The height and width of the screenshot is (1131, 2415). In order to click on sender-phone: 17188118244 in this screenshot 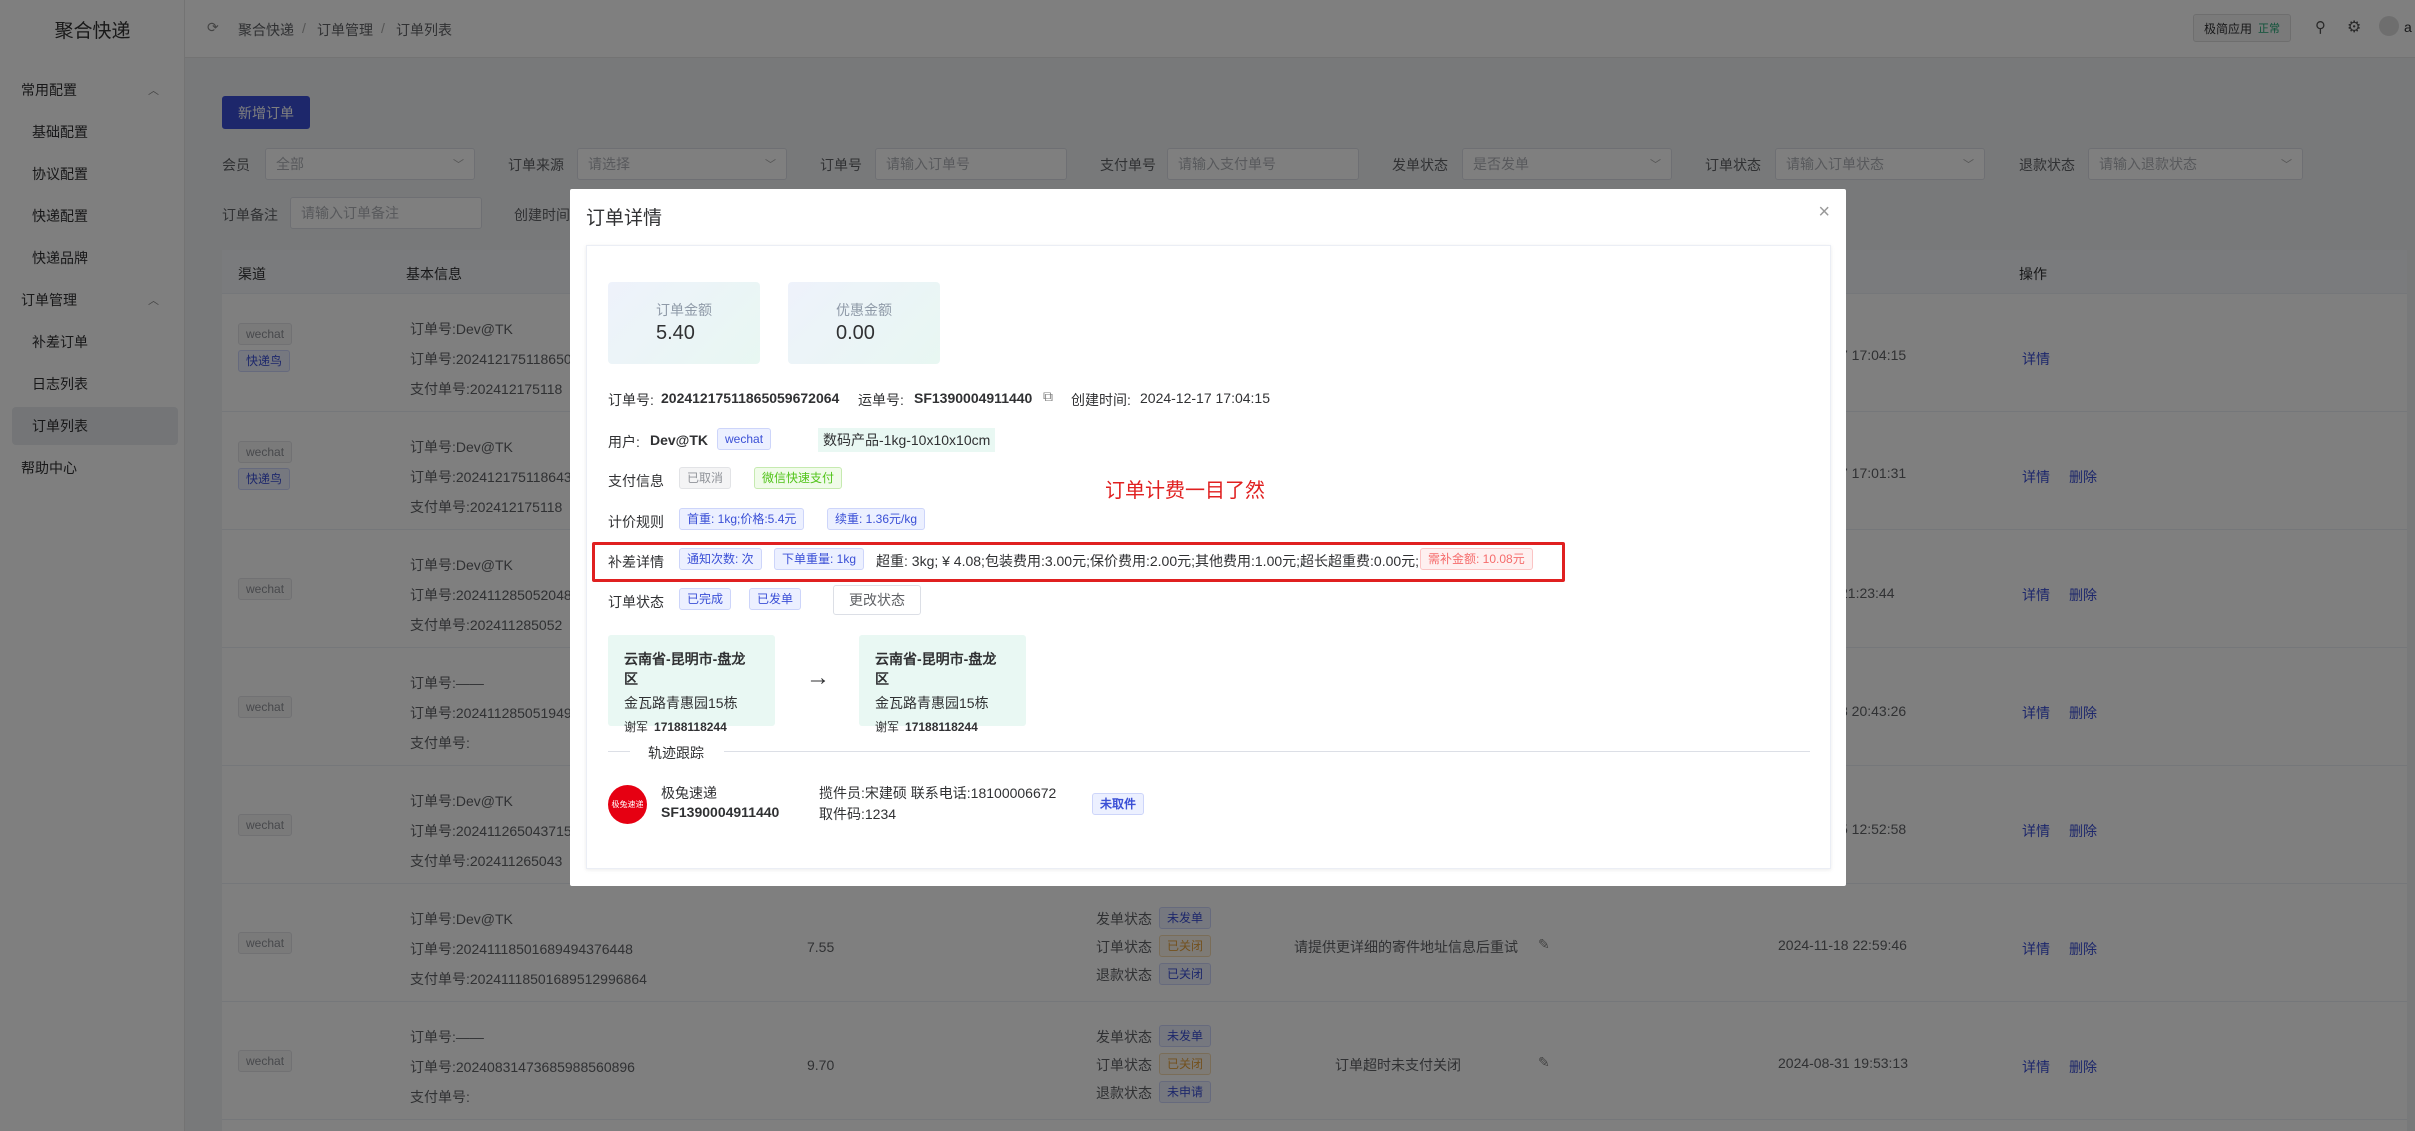, I will do `click(690, 727)`.